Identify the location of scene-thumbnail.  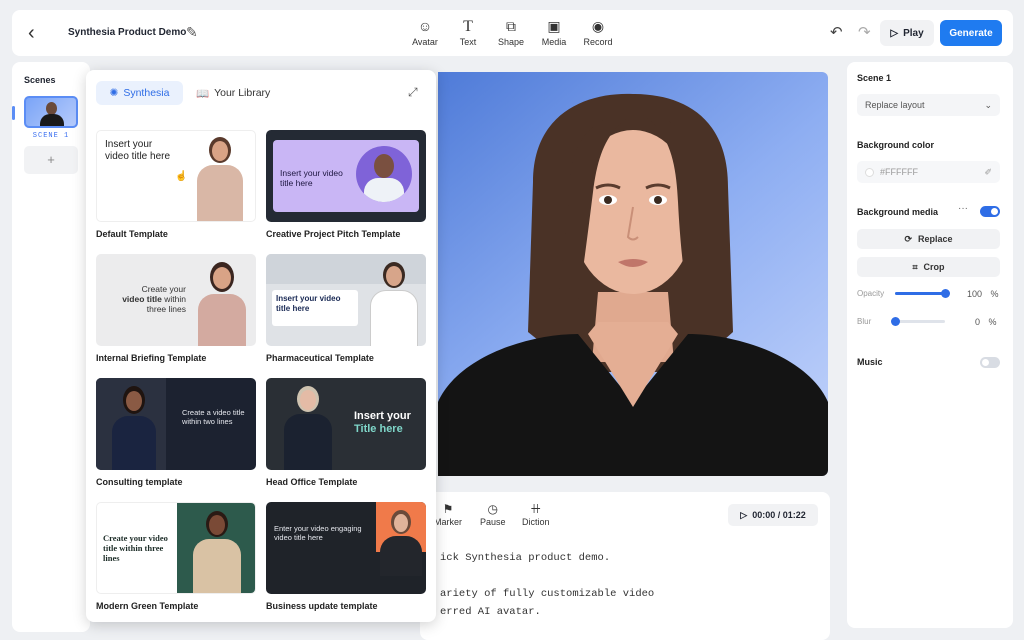
(51, 112).